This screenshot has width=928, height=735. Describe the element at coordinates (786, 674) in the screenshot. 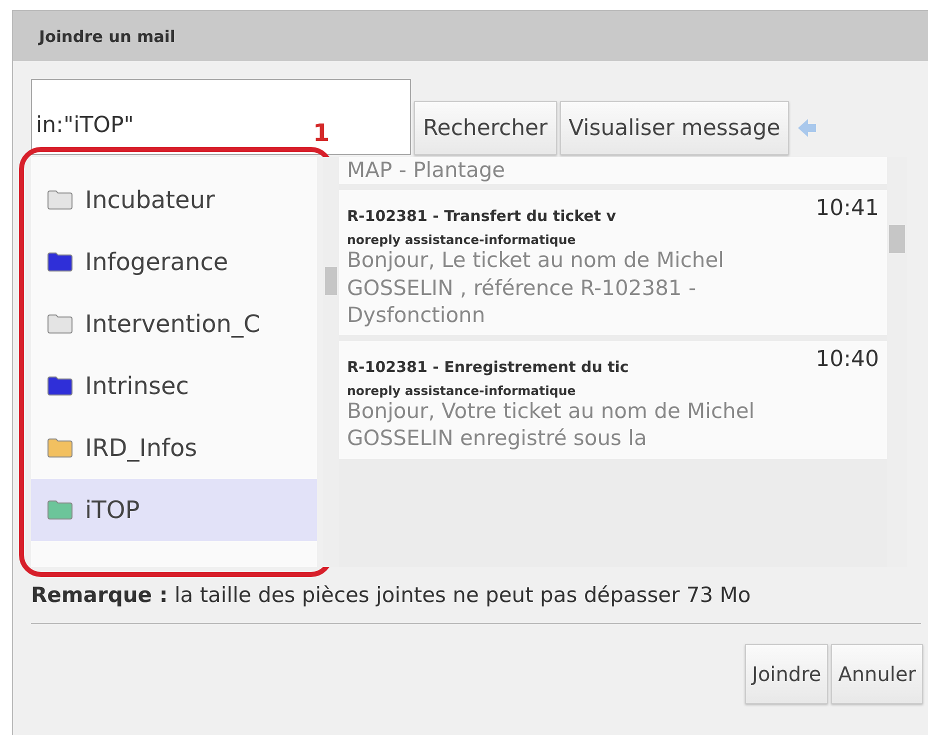

I see `dialog-button: Joindre` at that location.